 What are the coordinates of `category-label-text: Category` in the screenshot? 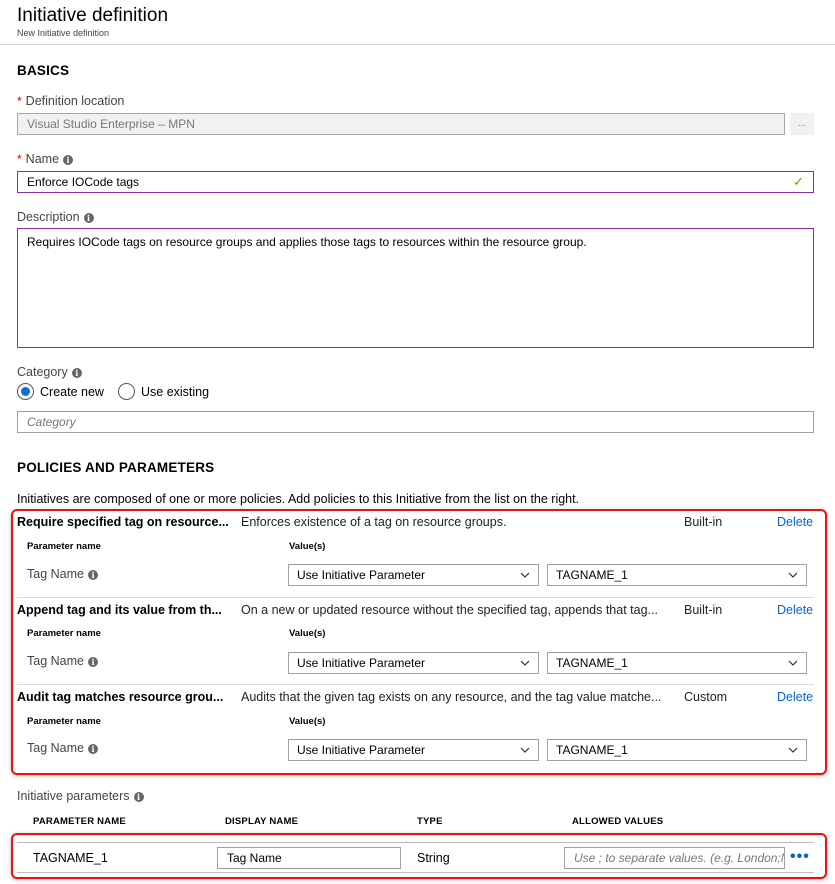 It's located at (42, 372).